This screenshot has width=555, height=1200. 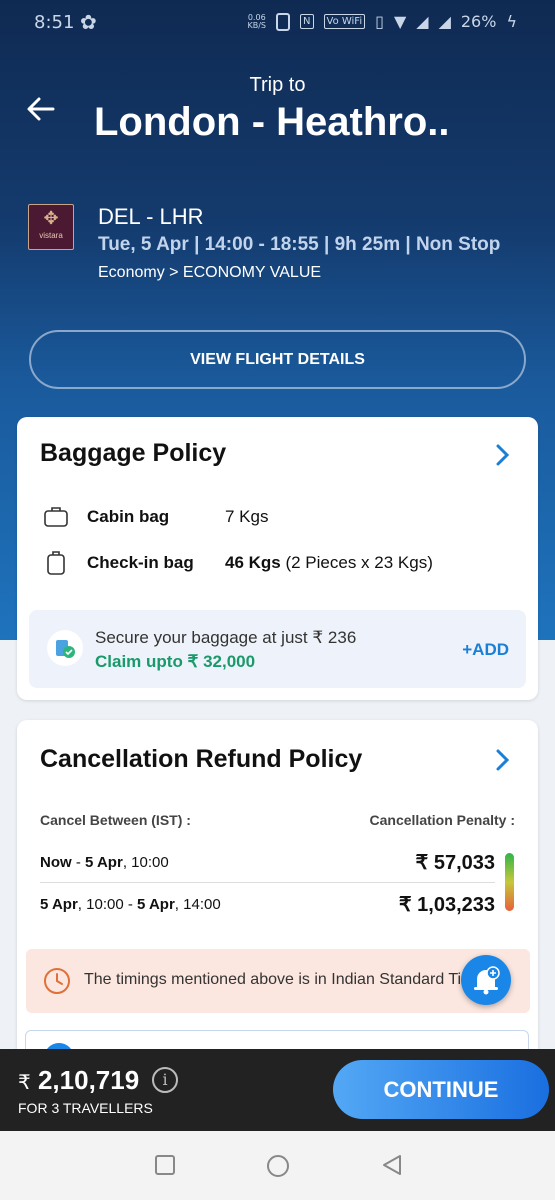 I want to click on add-alert-fab, so click(x=486, y=980).